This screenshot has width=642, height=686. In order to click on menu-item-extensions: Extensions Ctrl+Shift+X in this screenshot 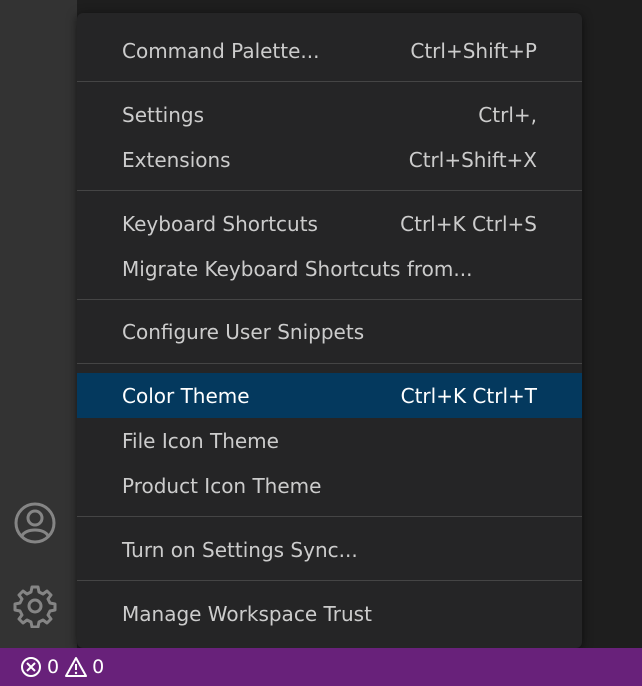, I will do `click(329, 159)`.